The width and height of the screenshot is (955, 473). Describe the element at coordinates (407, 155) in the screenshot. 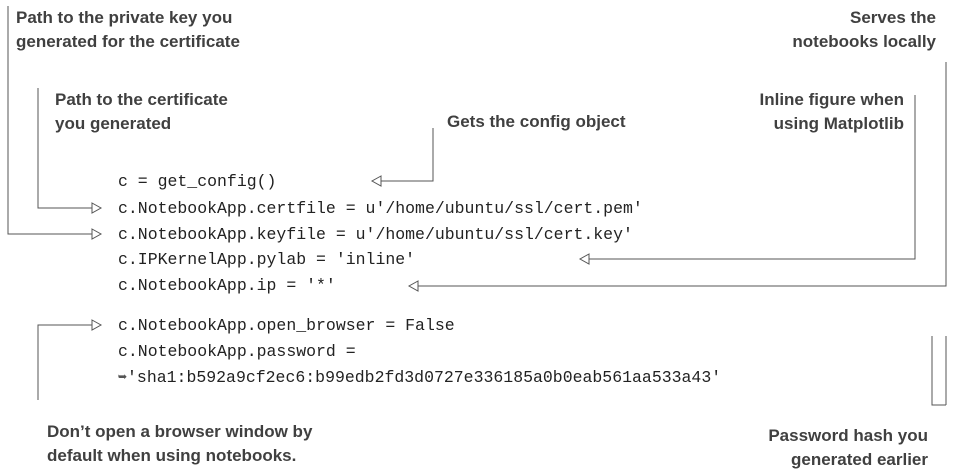

I see `leader-config-object` at that location.